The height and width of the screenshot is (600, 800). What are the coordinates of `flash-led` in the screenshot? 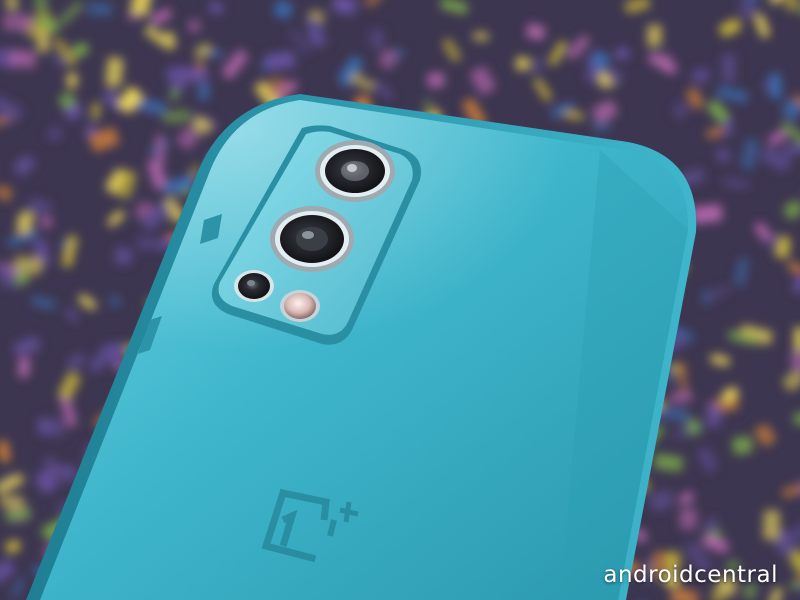 It's located at (300, 306).